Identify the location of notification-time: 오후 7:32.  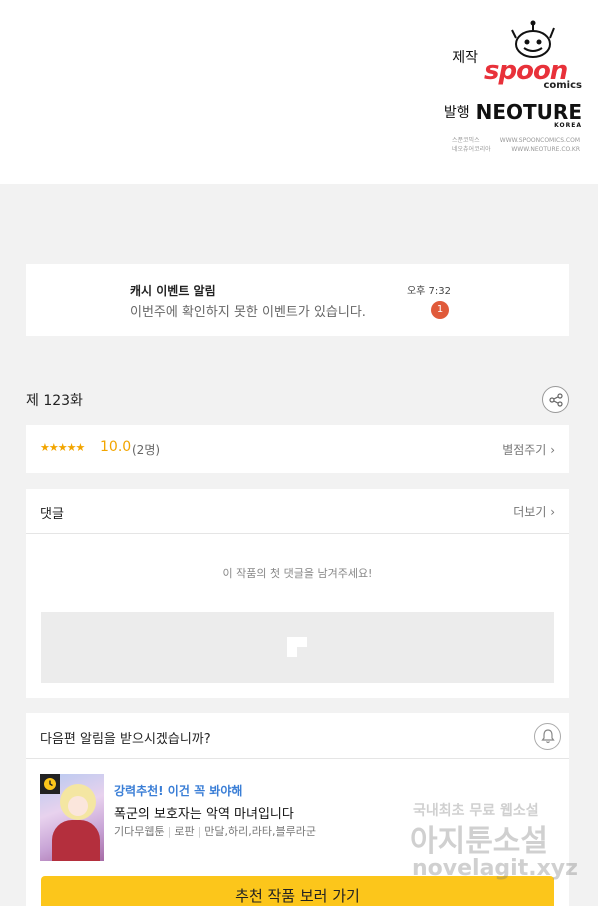
(428, 291).